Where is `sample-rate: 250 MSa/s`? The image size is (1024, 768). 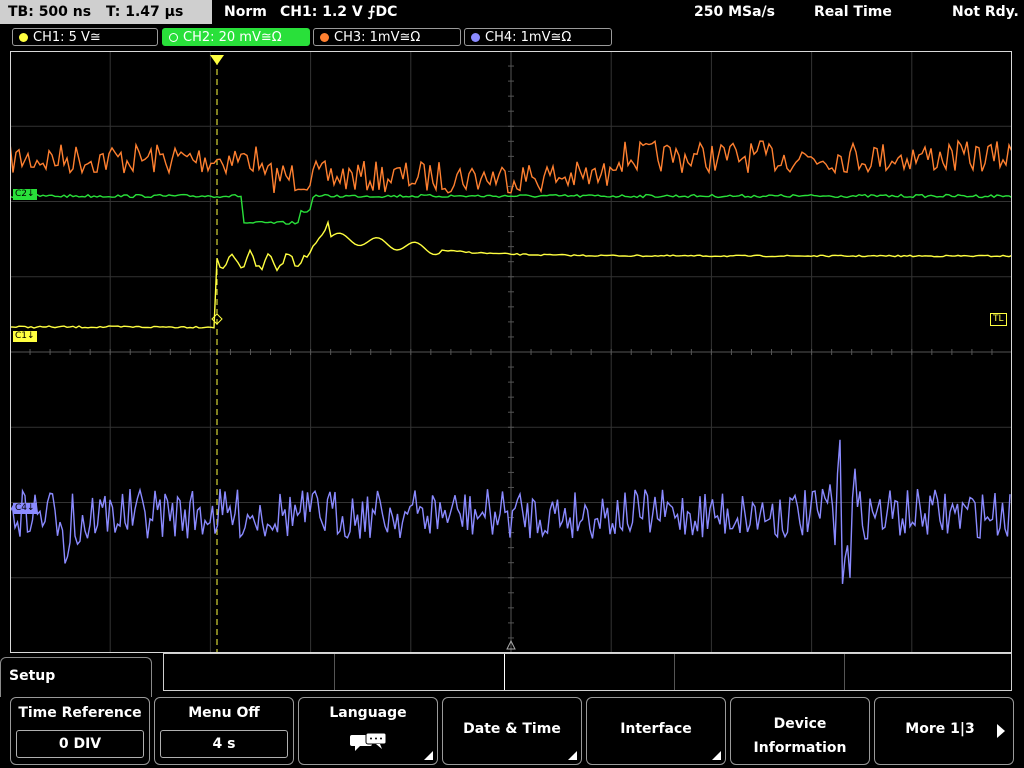
sample-rate: 250 MSa/s is located at coordinates (735, 12).